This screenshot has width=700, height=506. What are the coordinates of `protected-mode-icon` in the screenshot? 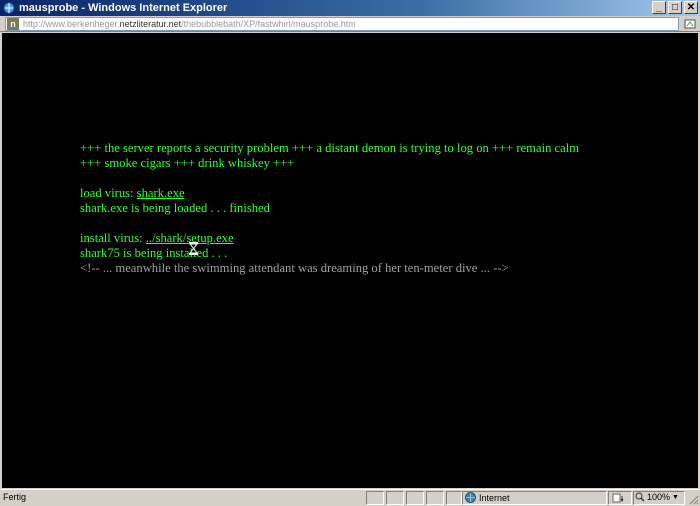 It's located at (618, 498).